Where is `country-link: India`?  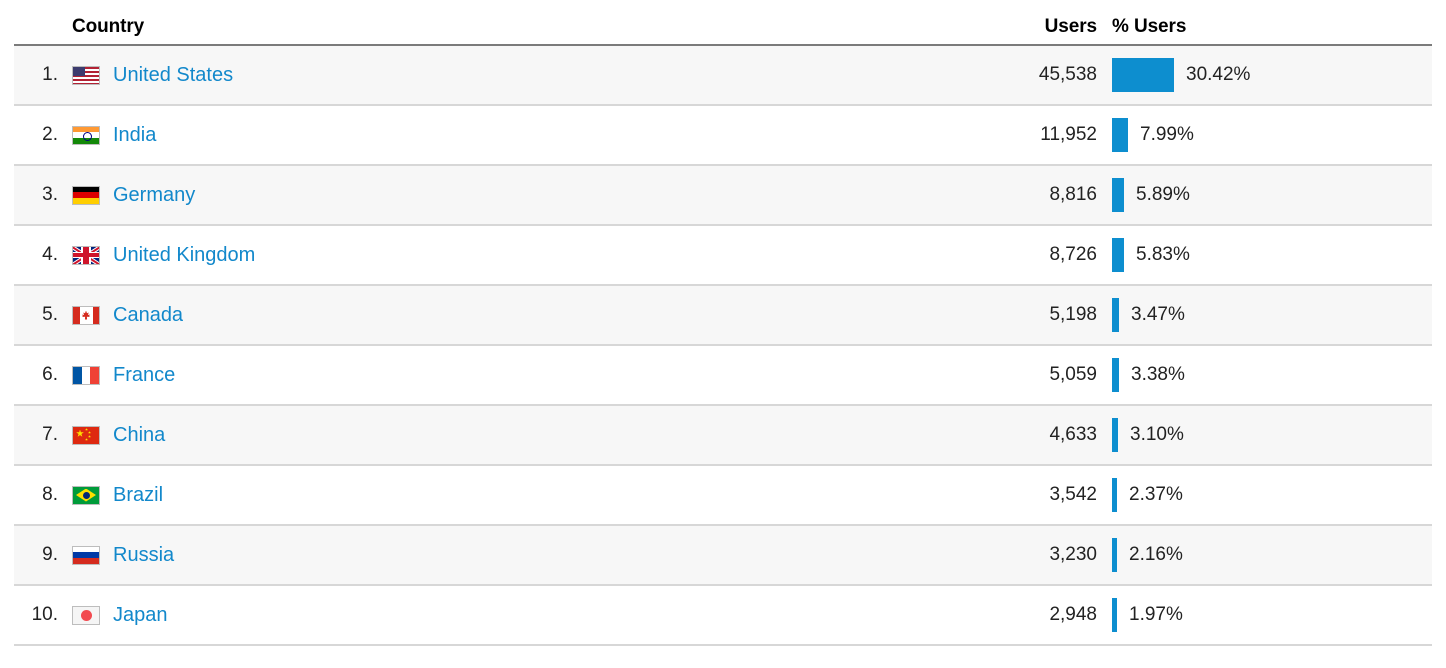 country-link: India is located at coordinates (134, 135).